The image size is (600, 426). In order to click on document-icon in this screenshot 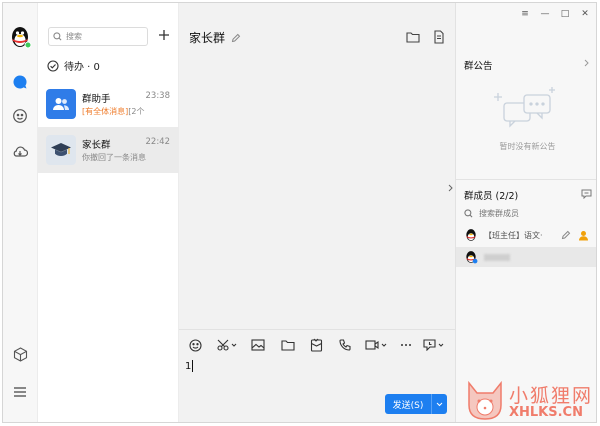, I will do `click(439, 37)`.